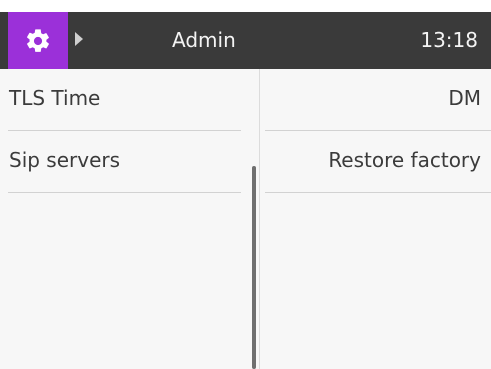  What do you see at coordinates (404, 160) in the screenshot?
I see `menu-item-label: Restore factory` at bounding box center [404, 160].